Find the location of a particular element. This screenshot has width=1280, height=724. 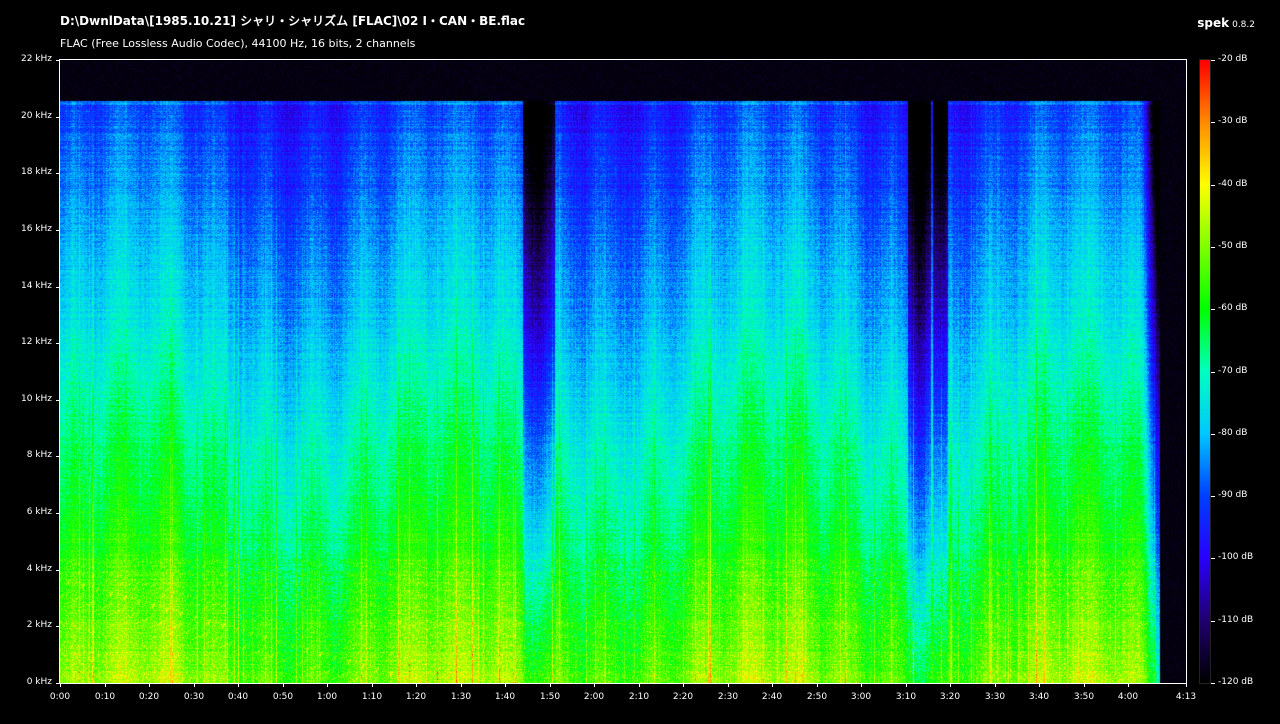

db-tick-label: -30 dB is located at coordinates (1233, 121).